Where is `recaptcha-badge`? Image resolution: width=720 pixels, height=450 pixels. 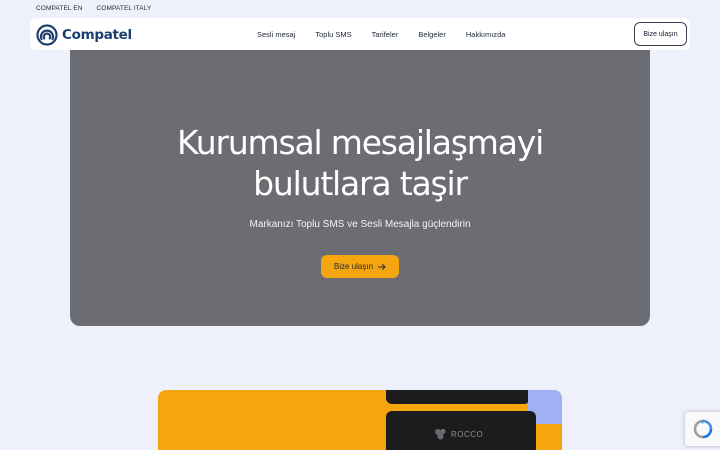 recaptcha-badge is located at coordinates (702, 429).